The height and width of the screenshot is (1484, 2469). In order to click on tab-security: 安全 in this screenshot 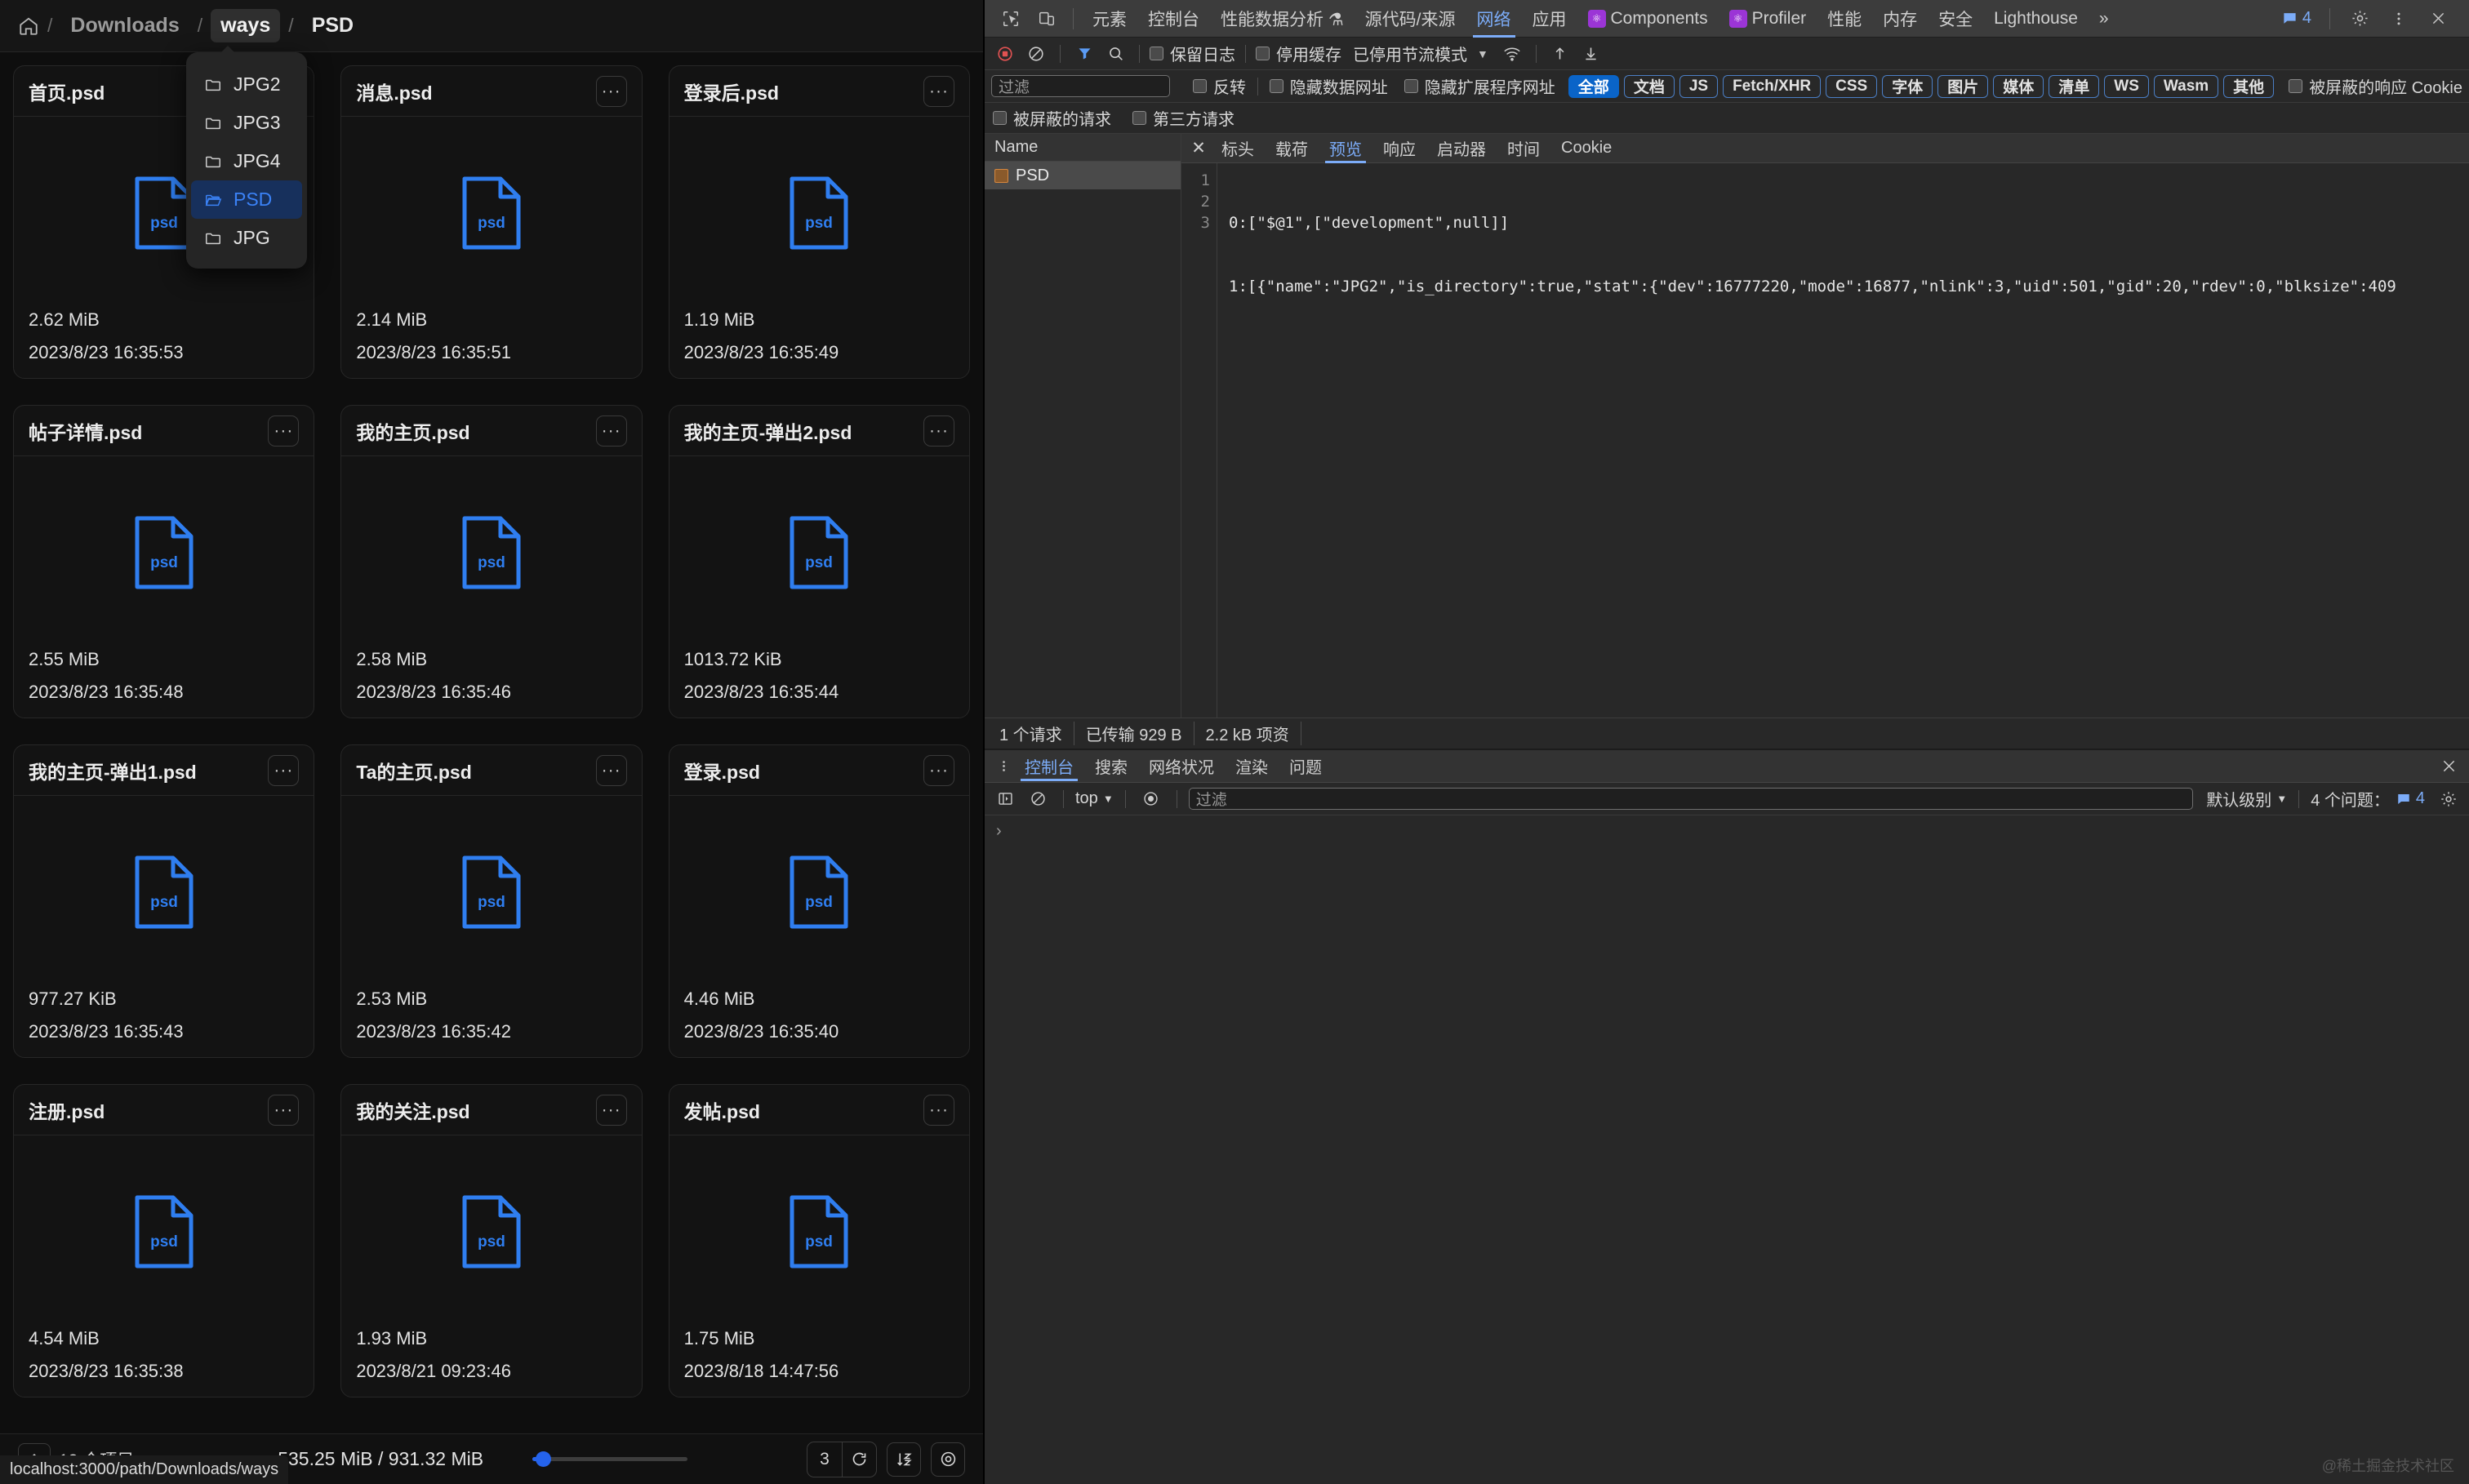, I will do `click(1955, 19)`.